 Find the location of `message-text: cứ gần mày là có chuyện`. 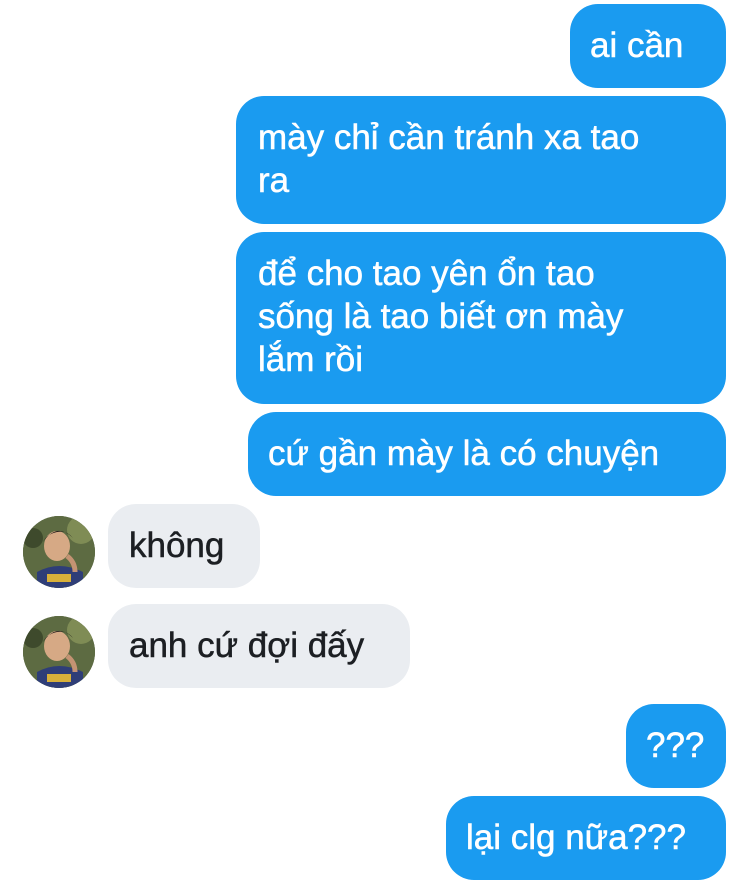

message-text: cứ gần mày là có chuyện is located at coordinates (464, 454).